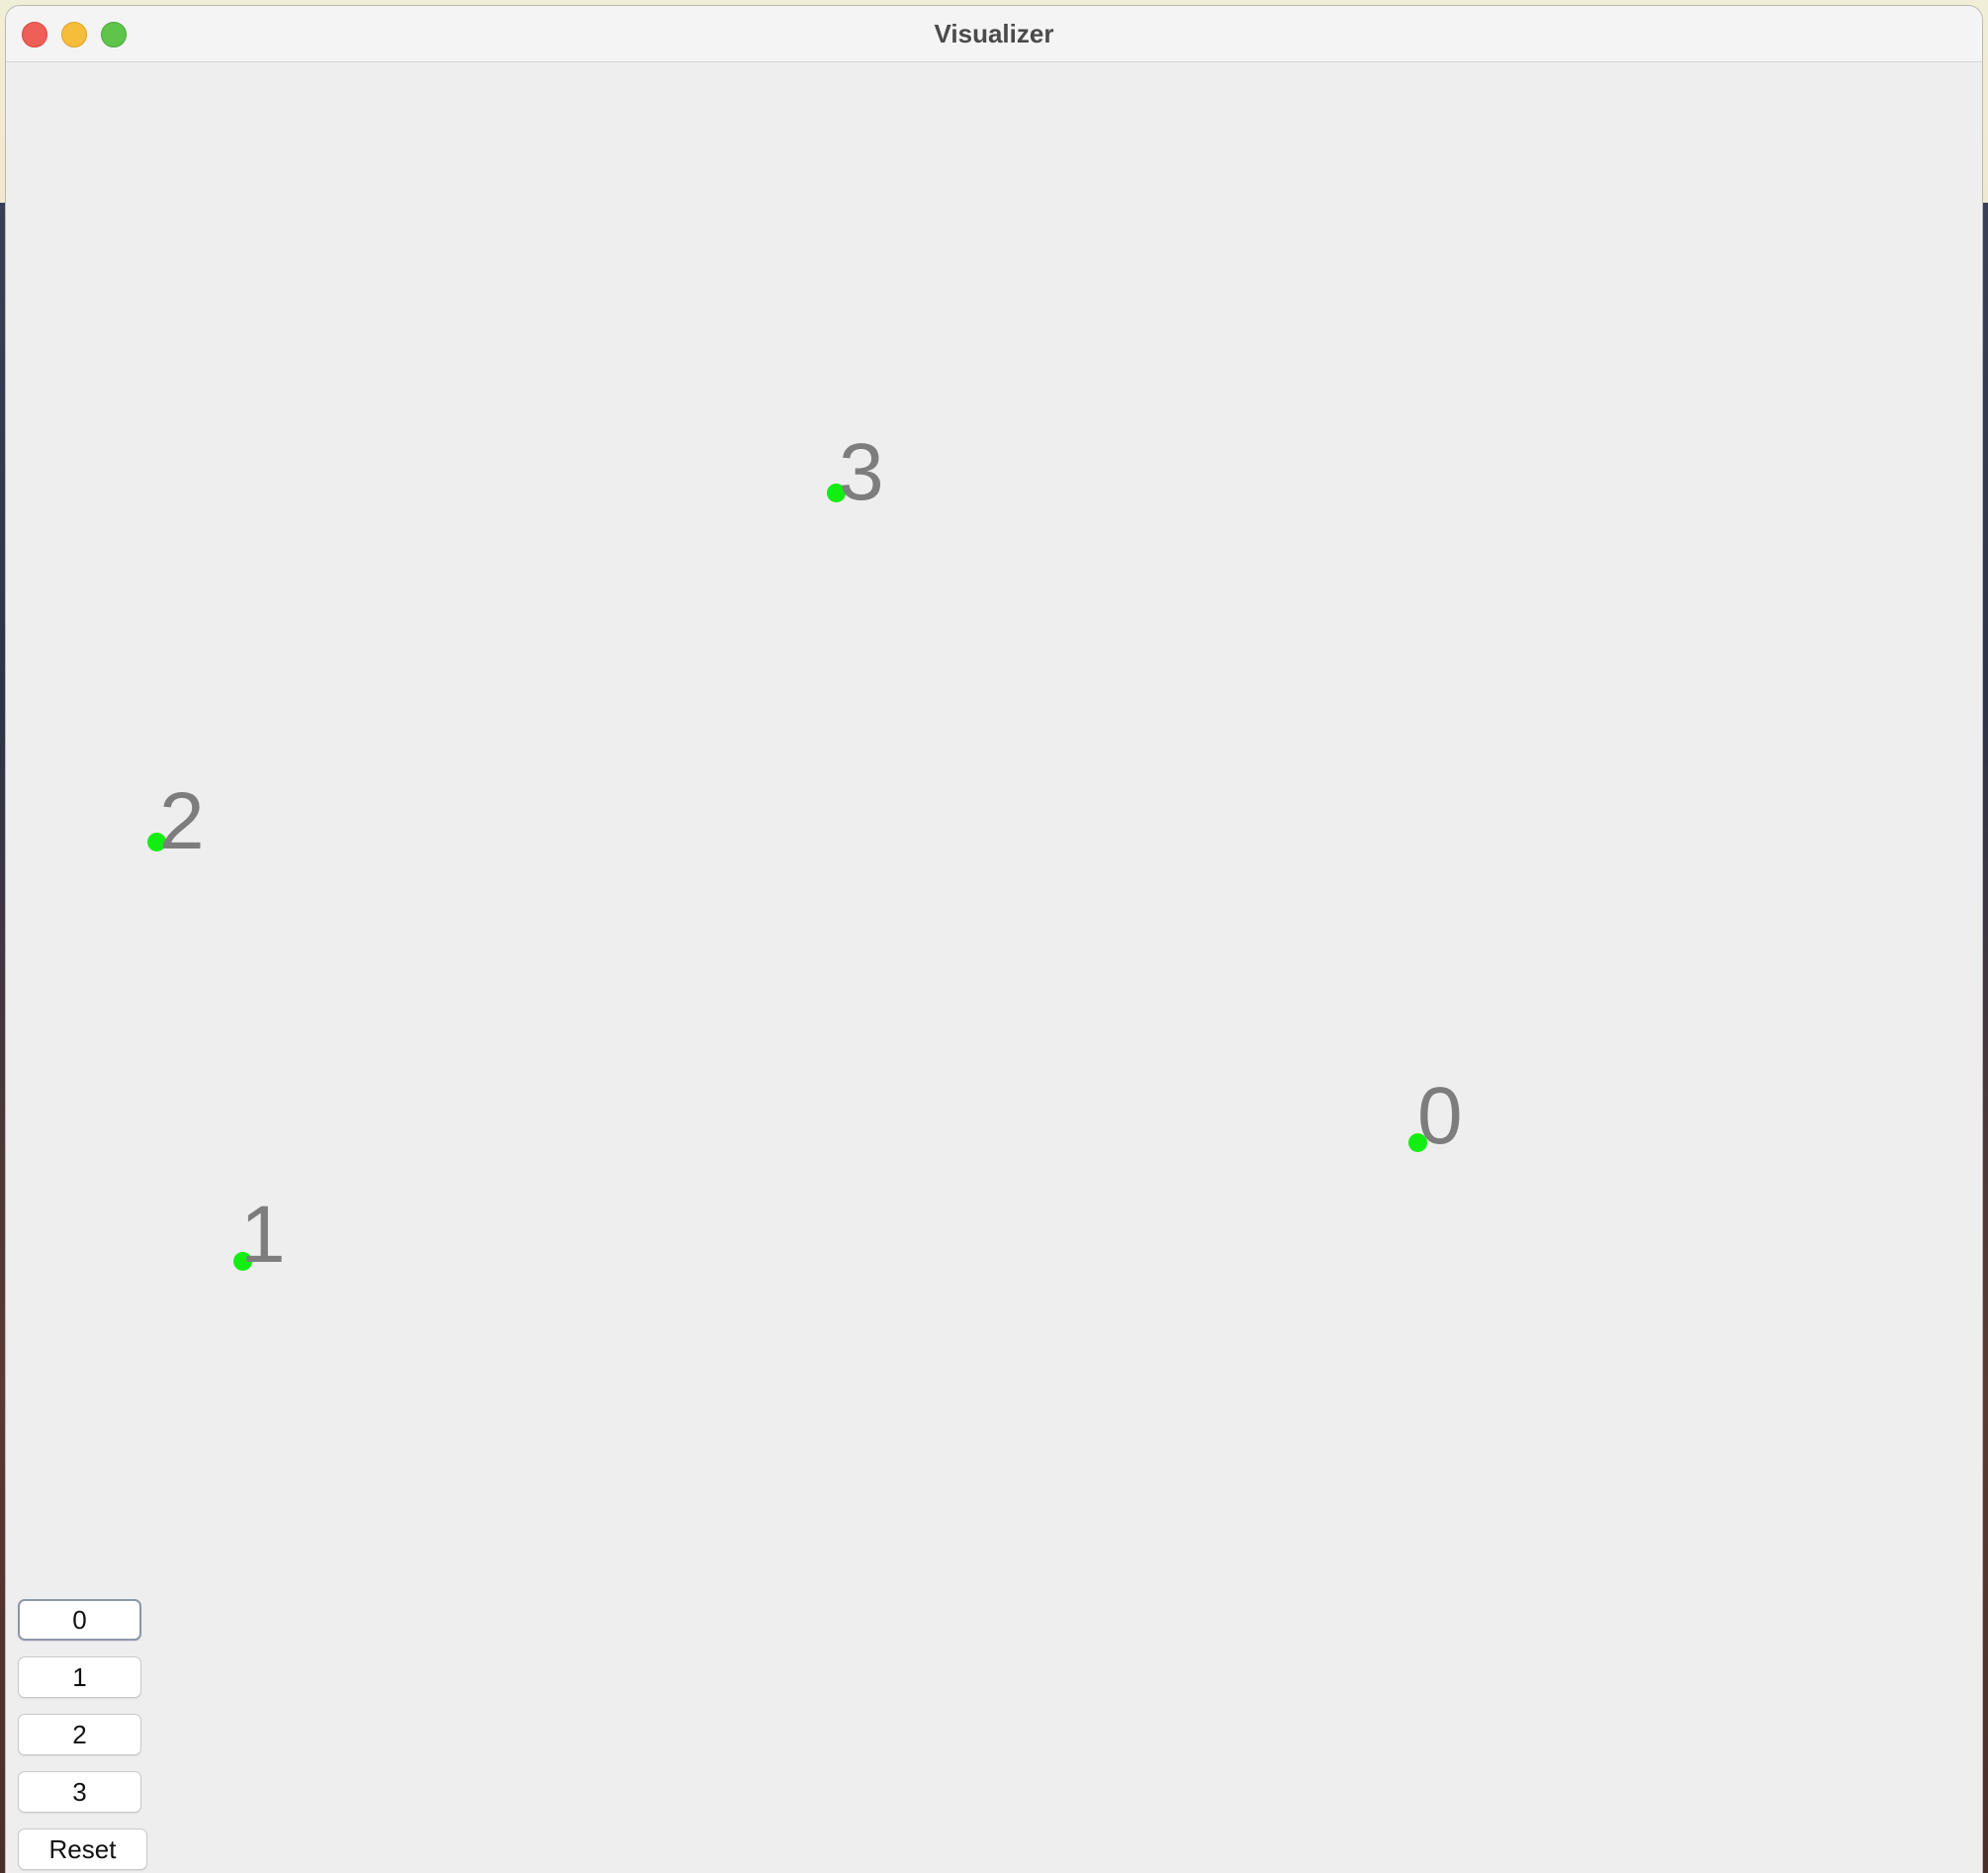  What do you see at coordinates (861, 472) in the screenshot?
I see `point-3-label: 3` at bounding box center [861, 472].